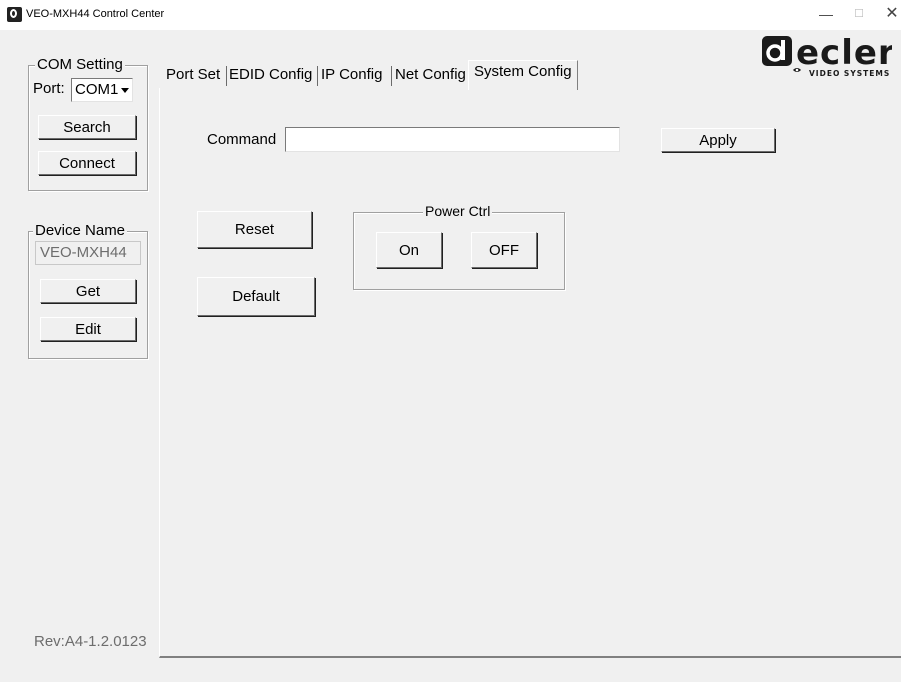 This screenshot has width=901, height=682. I want to click on device-name-legend: Device Name, so click(80, 230).